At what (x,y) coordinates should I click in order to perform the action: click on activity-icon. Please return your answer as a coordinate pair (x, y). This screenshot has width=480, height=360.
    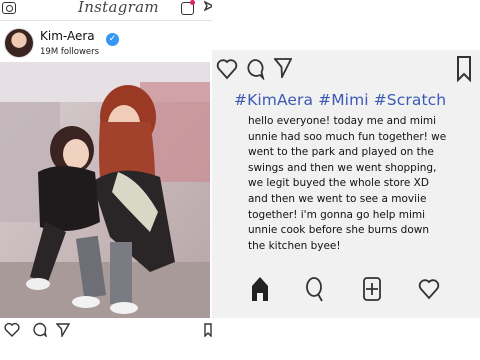
    Looking at the image, I should click on (188, 7).